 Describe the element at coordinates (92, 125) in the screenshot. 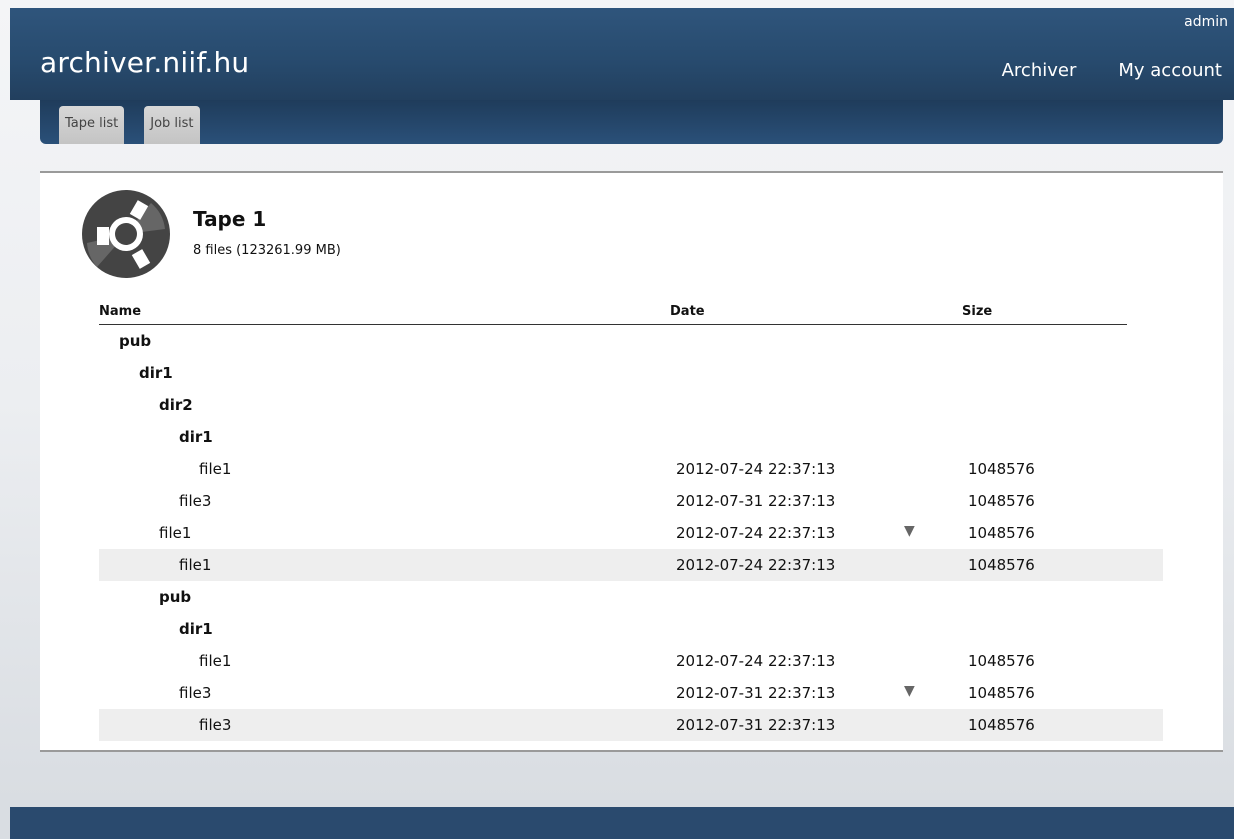

I see `tab-tape-list: Tape list` at that location.